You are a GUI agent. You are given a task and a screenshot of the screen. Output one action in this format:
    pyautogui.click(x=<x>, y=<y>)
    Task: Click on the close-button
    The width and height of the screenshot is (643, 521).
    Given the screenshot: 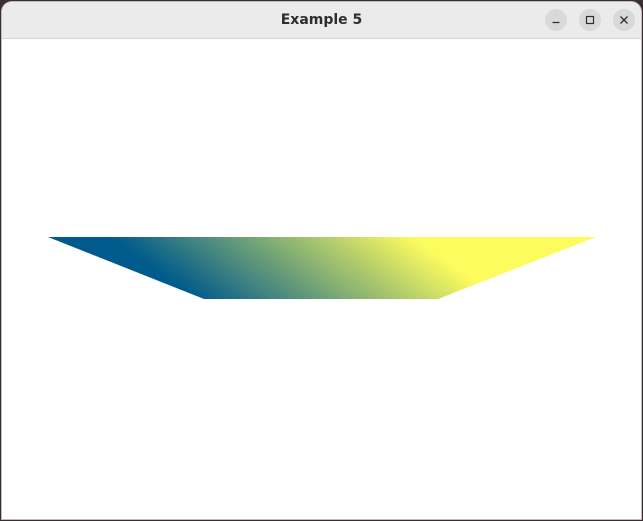 What is the action you would take?
    pyautogui.click(x=624, y=20)
    